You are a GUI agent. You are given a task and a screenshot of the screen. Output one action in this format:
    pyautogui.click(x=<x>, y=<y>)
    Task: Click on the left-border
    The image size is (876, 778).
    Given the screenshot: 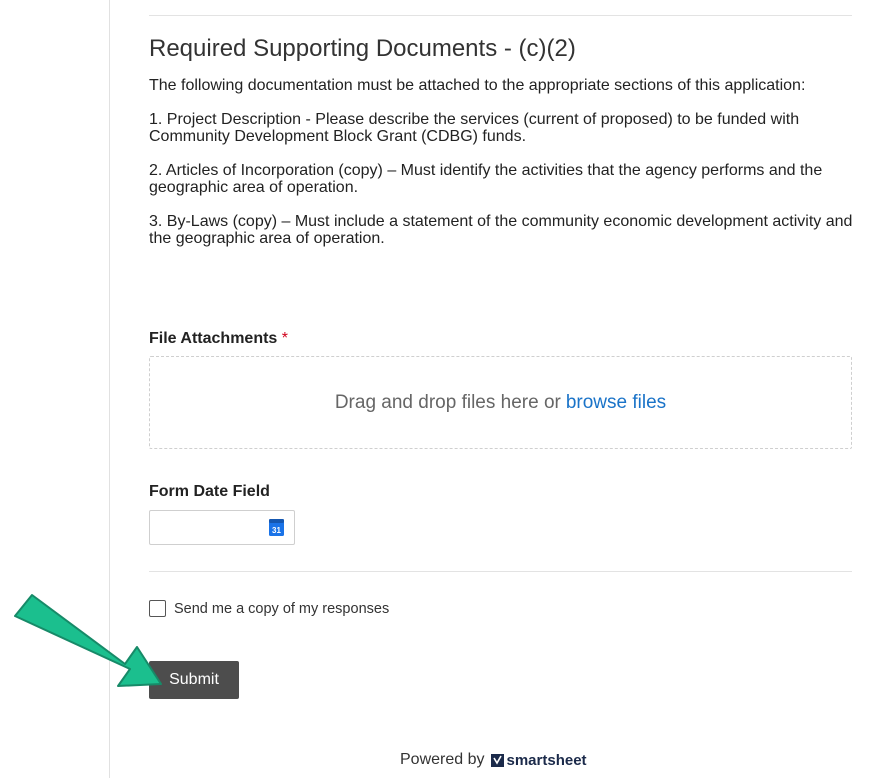 What is the action you would take?
    pyautogui.click(x=109, y=389)
    